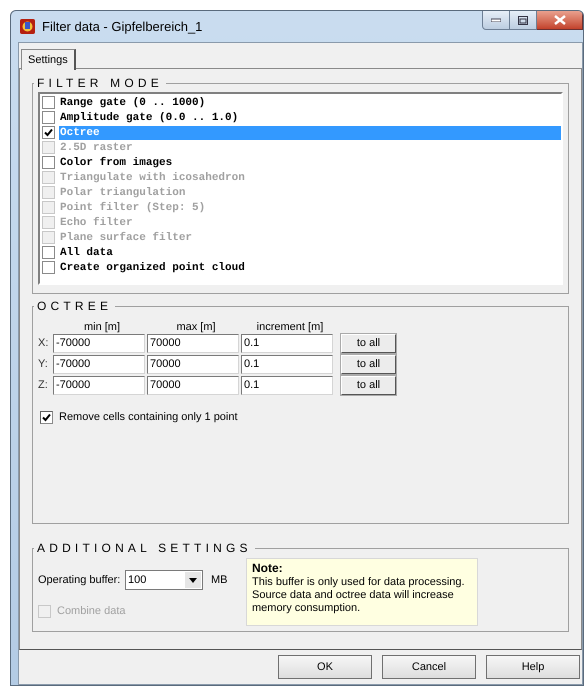 Image resolution: width=584 pixels, height=686 pixels. Describe the element at coordinates (533, 667) in the screenshot. I see `dialog-button: Help` at that location.